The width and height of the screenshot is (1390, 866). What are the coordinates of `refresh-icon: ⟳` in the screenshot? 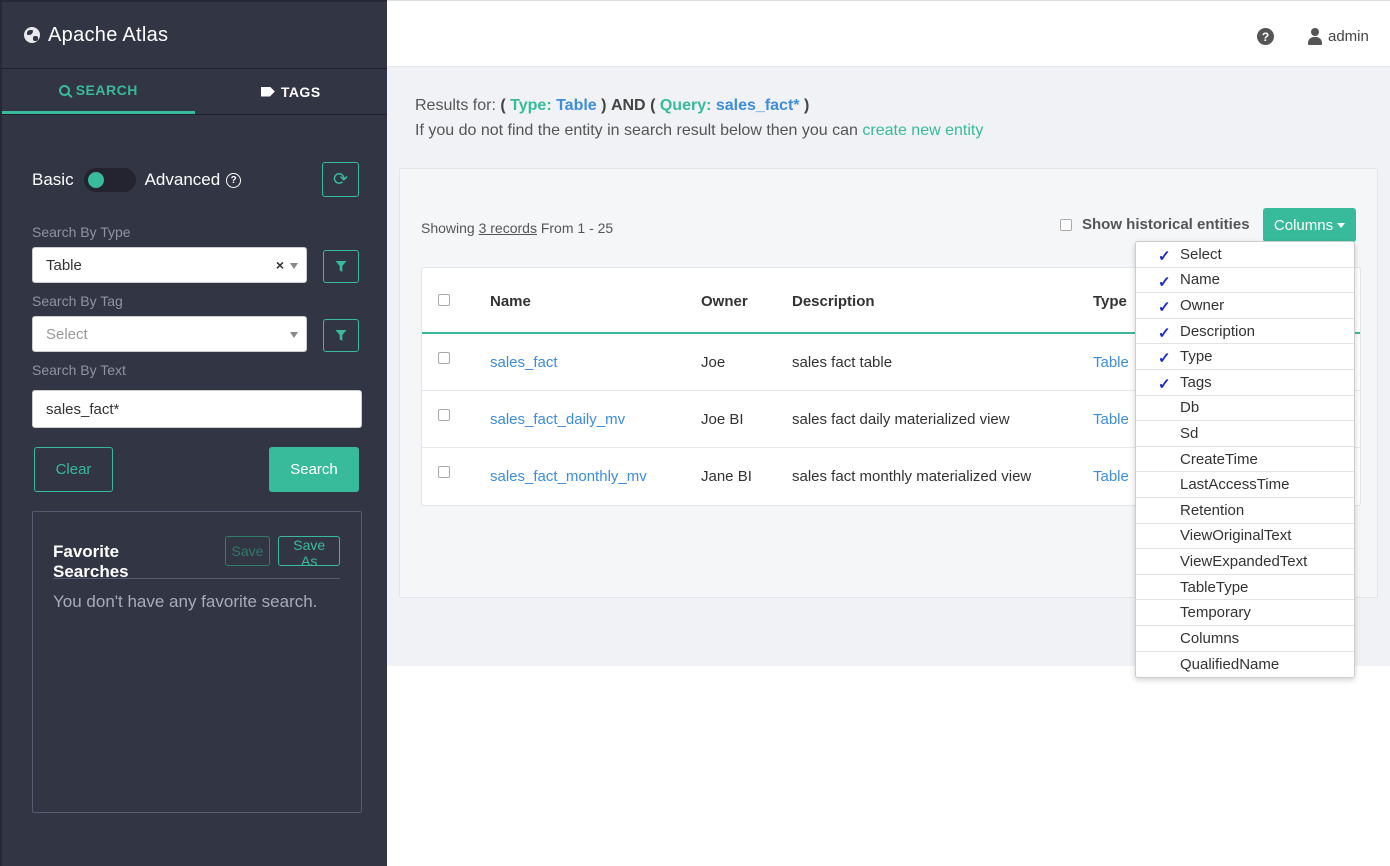 It's located at (340, 179).